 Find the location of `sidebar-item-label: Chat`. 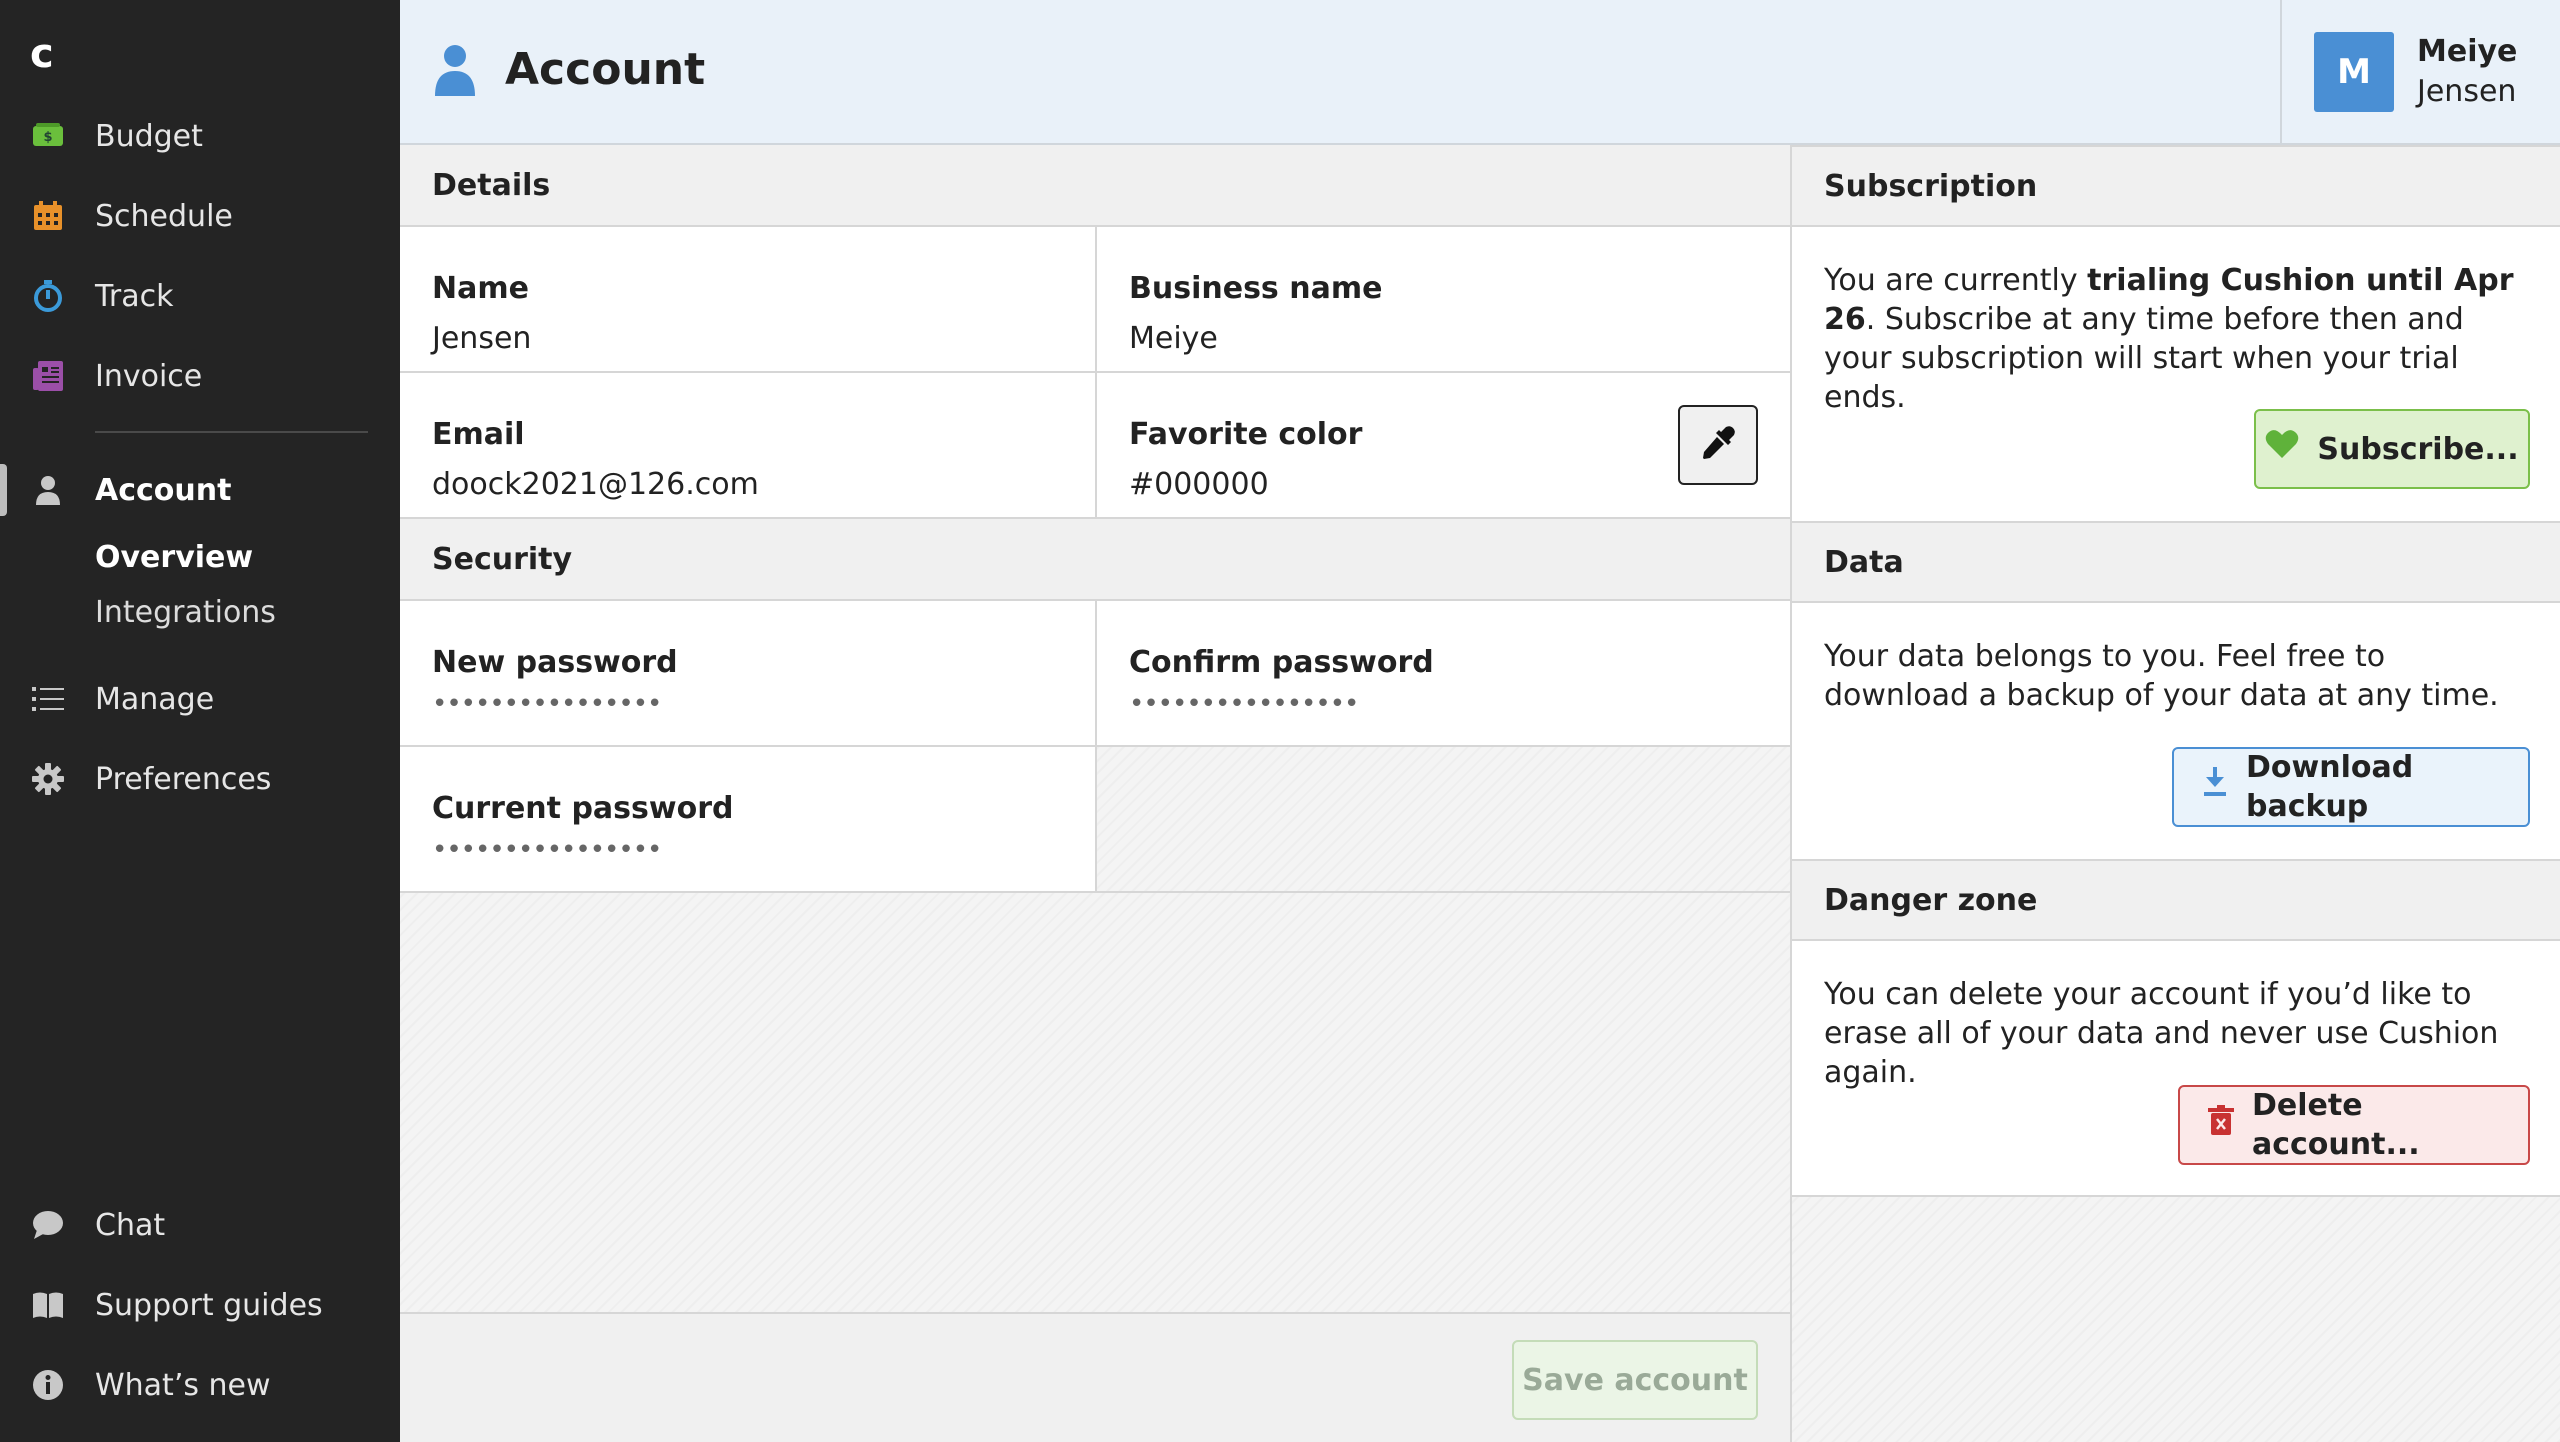

sidebar-item-label: Chat is located at coordinates (130, 1225).